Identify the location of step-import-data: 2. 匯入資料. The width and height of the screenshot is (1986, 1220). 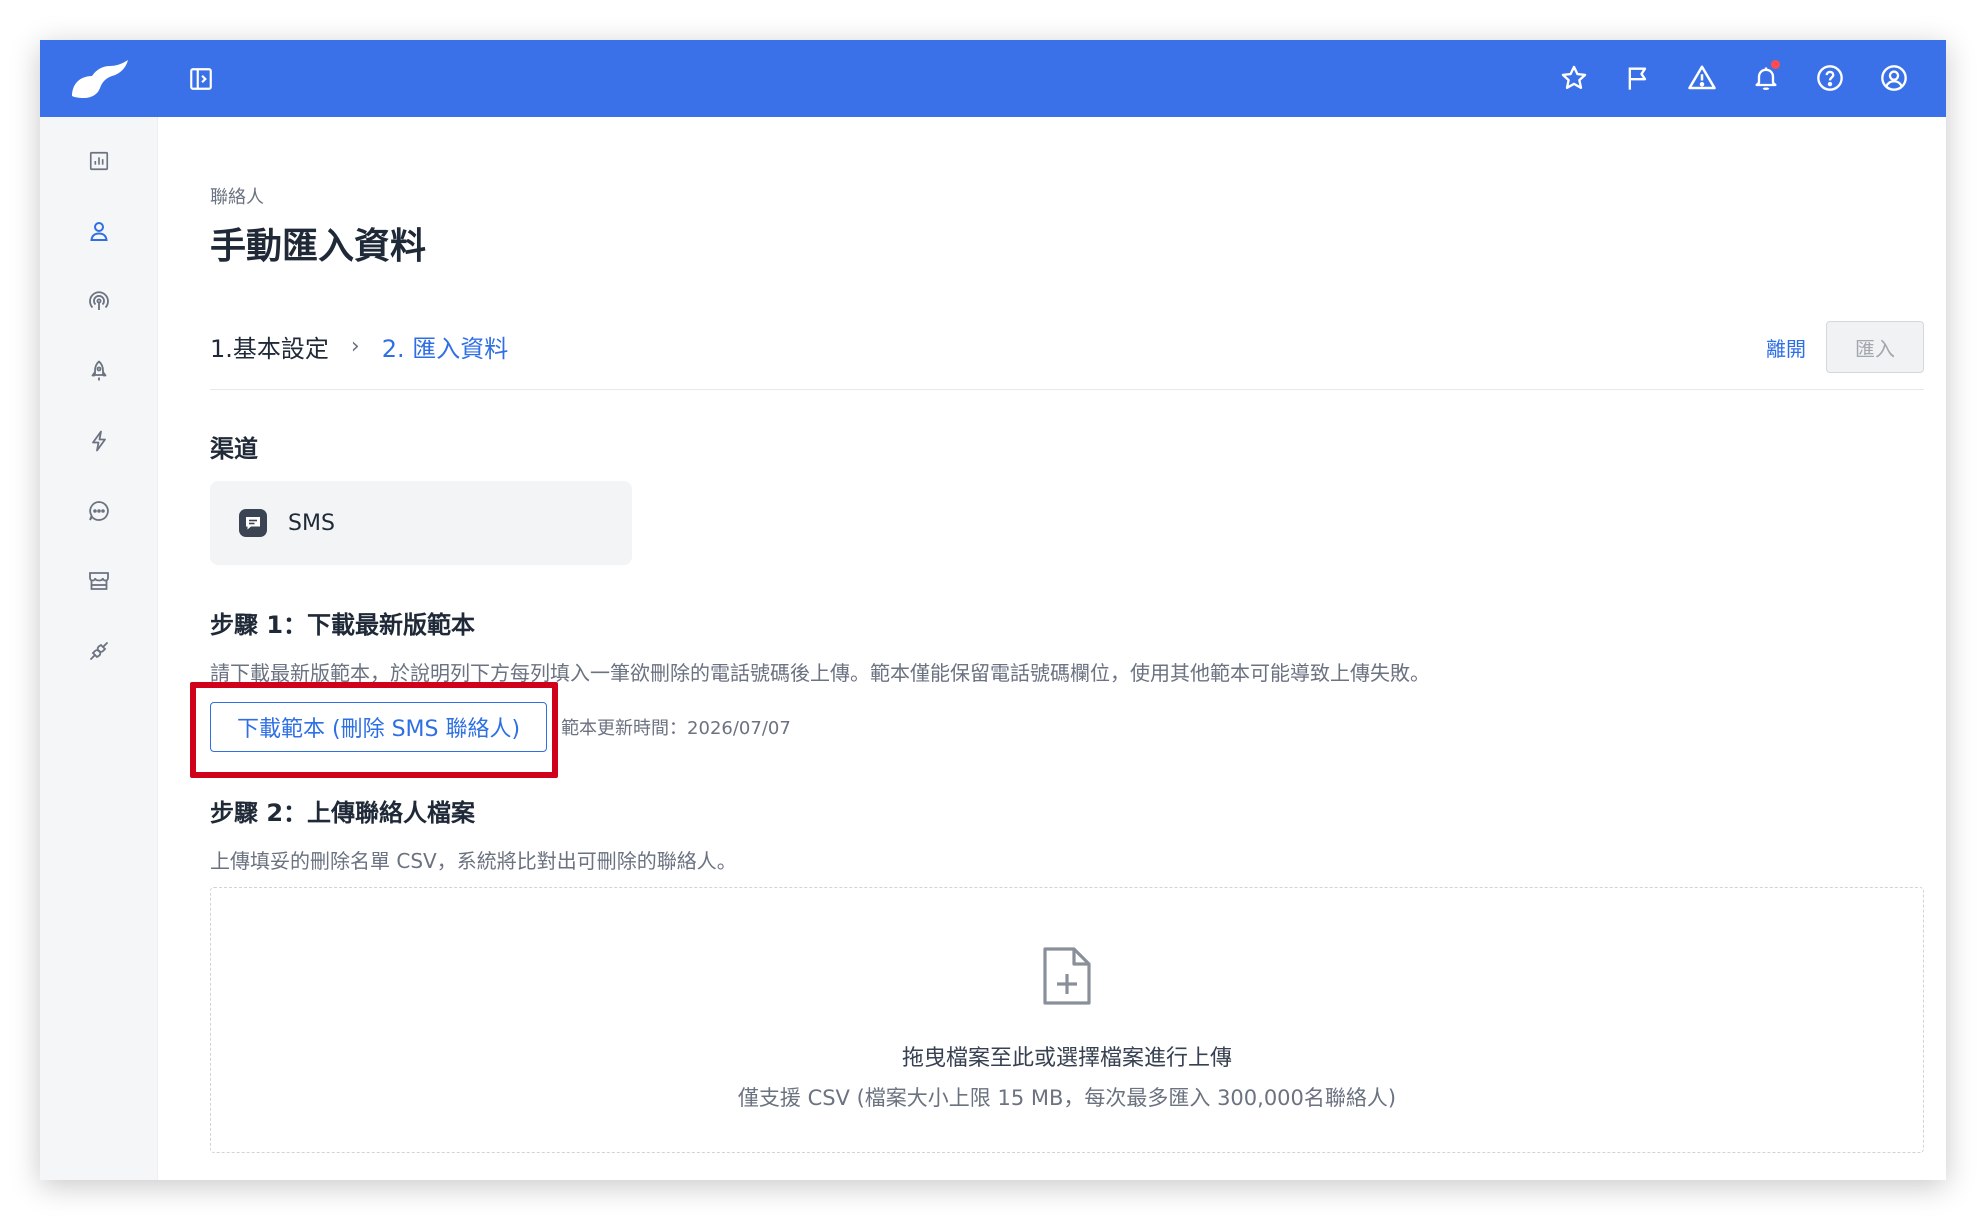
(445, 346).